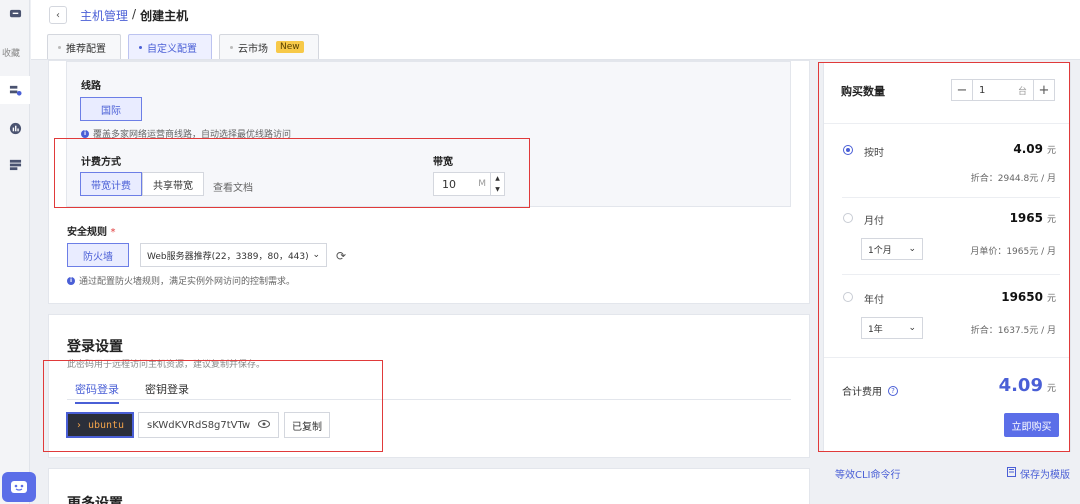 This screenshot has width=1080, height=504. Describe the element at coordinates (429, 486) in the screenshot. I see `more-settings-card: 更多设置` at that location.